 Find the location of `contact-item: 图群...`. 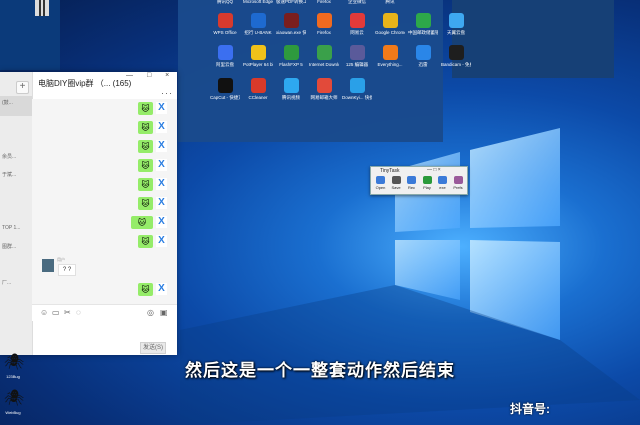

contact-item: 图群... is located at coordinates (16, 250).